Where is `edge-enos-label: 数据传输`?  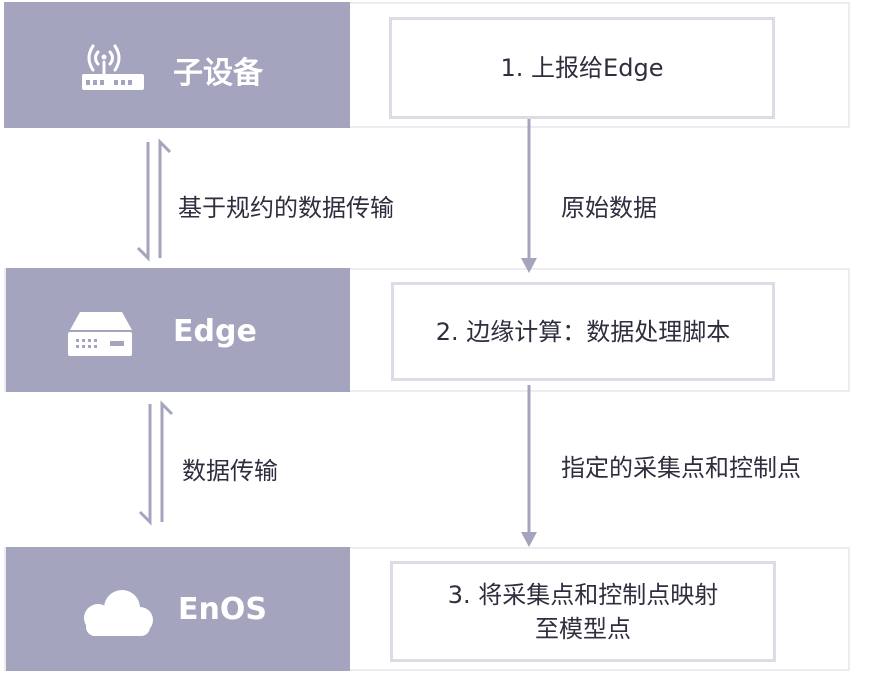 edge-enos-label: 数据传输 is located at coordinates (230, 471).